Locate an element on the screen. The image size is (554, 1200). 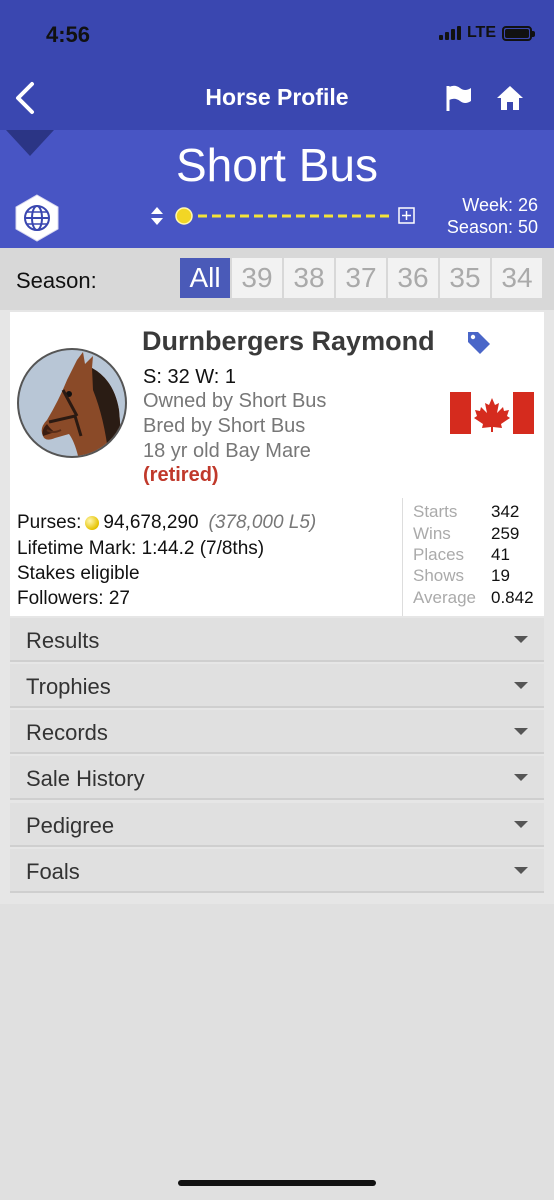
purses-value: 94,678,290 is located at coordinates (151, 522).